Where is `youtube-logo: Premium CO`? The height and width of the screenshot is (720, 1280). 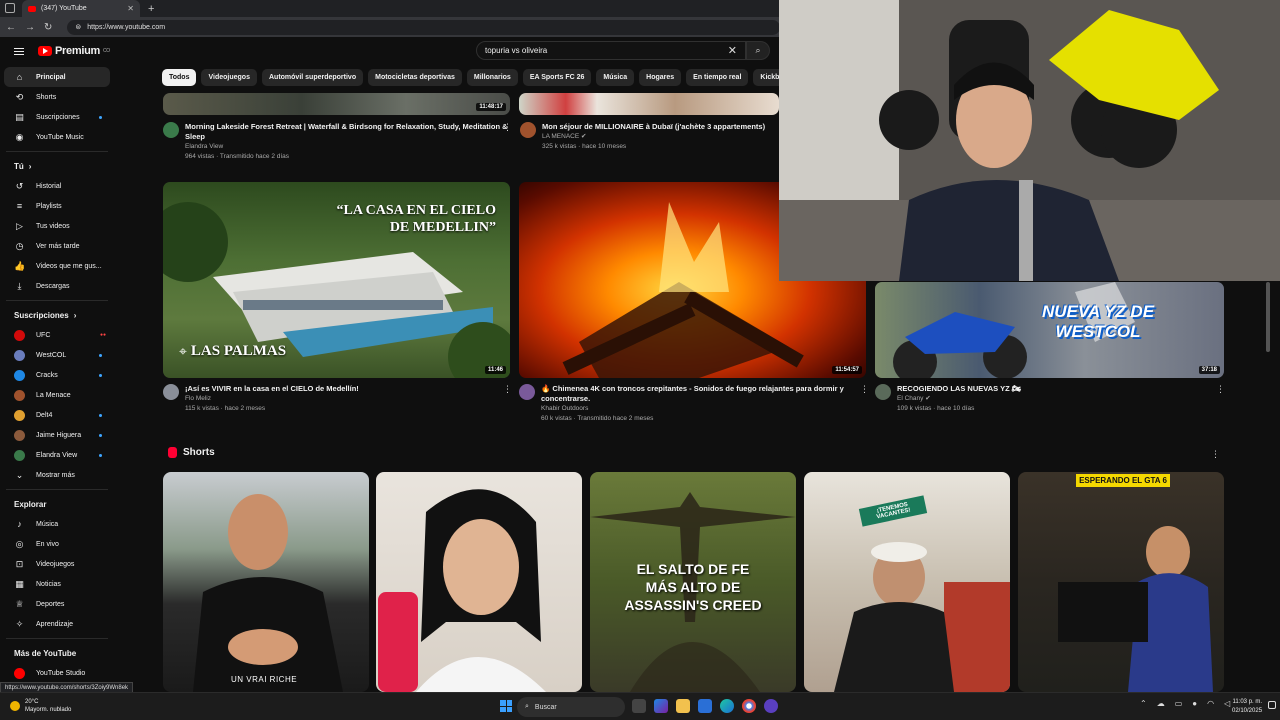 youtube-logo: Premium CO is located at coordinates (74, 51).